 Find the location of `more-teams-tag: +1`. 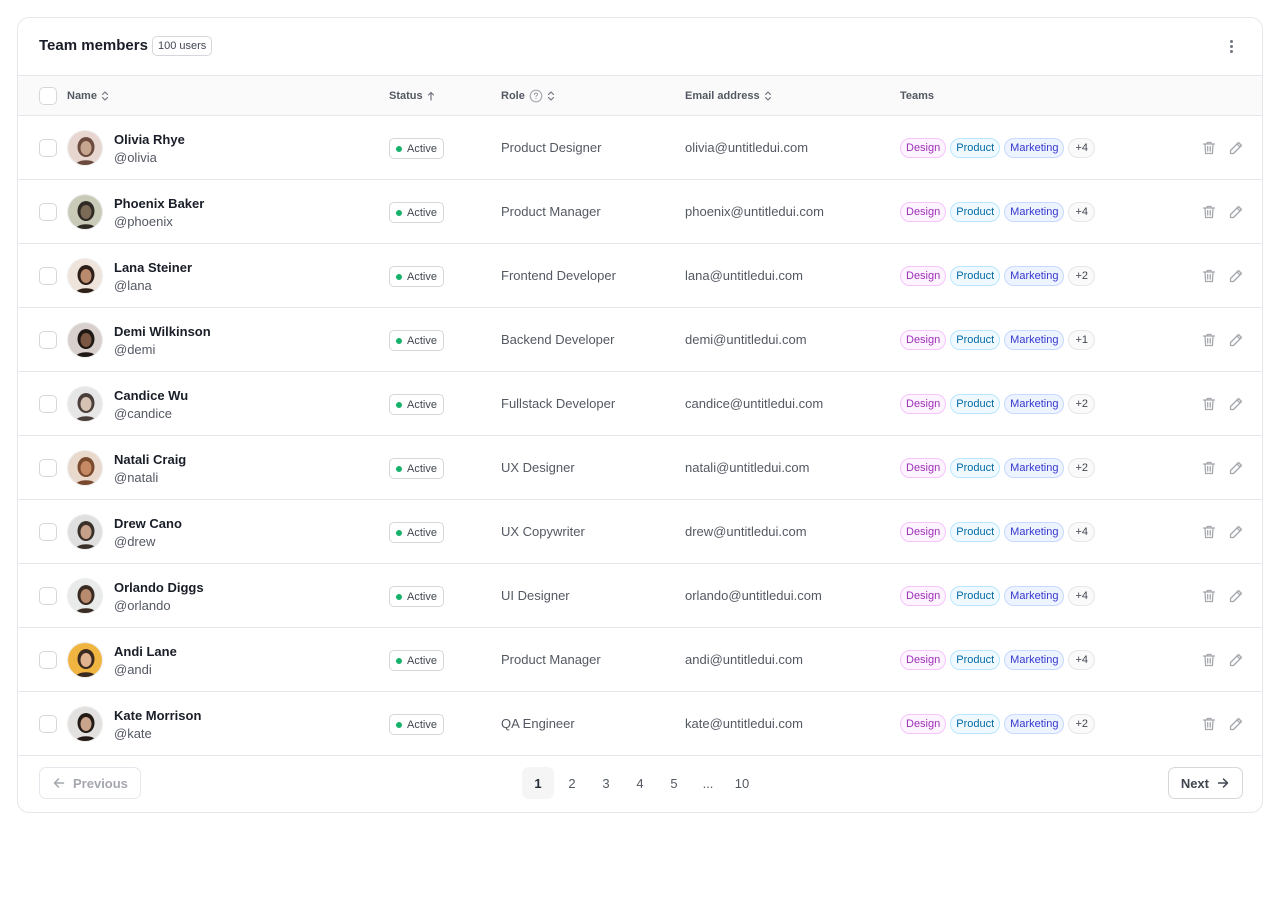

more-teams-tag: +1 is located at coordinates (1082, 340).